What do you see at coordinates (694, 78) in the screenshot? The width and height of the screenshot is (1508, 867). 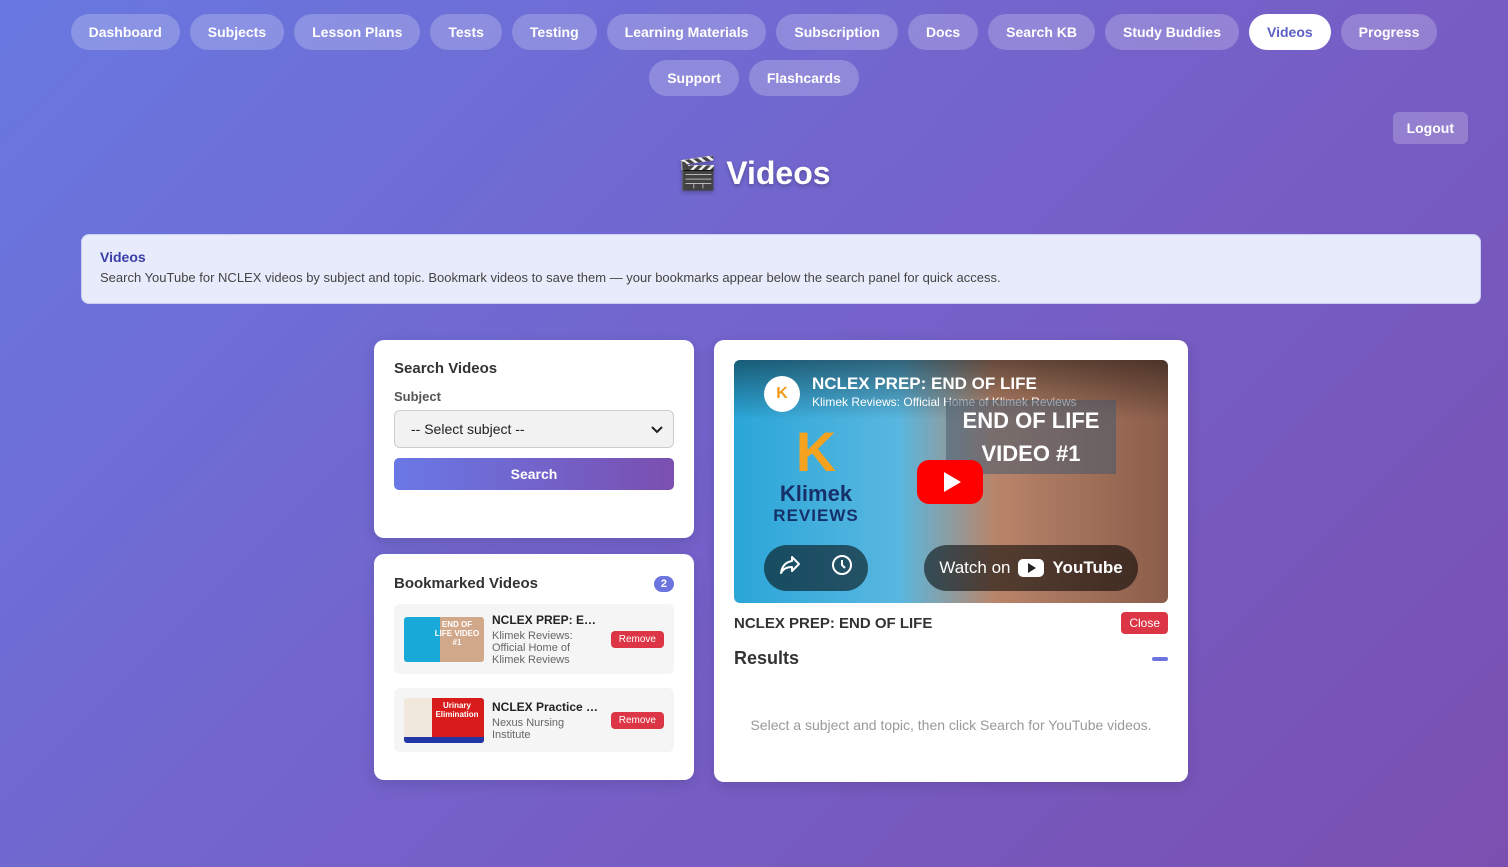 I see `nav-support: Support` at bounding box center [694, 78].